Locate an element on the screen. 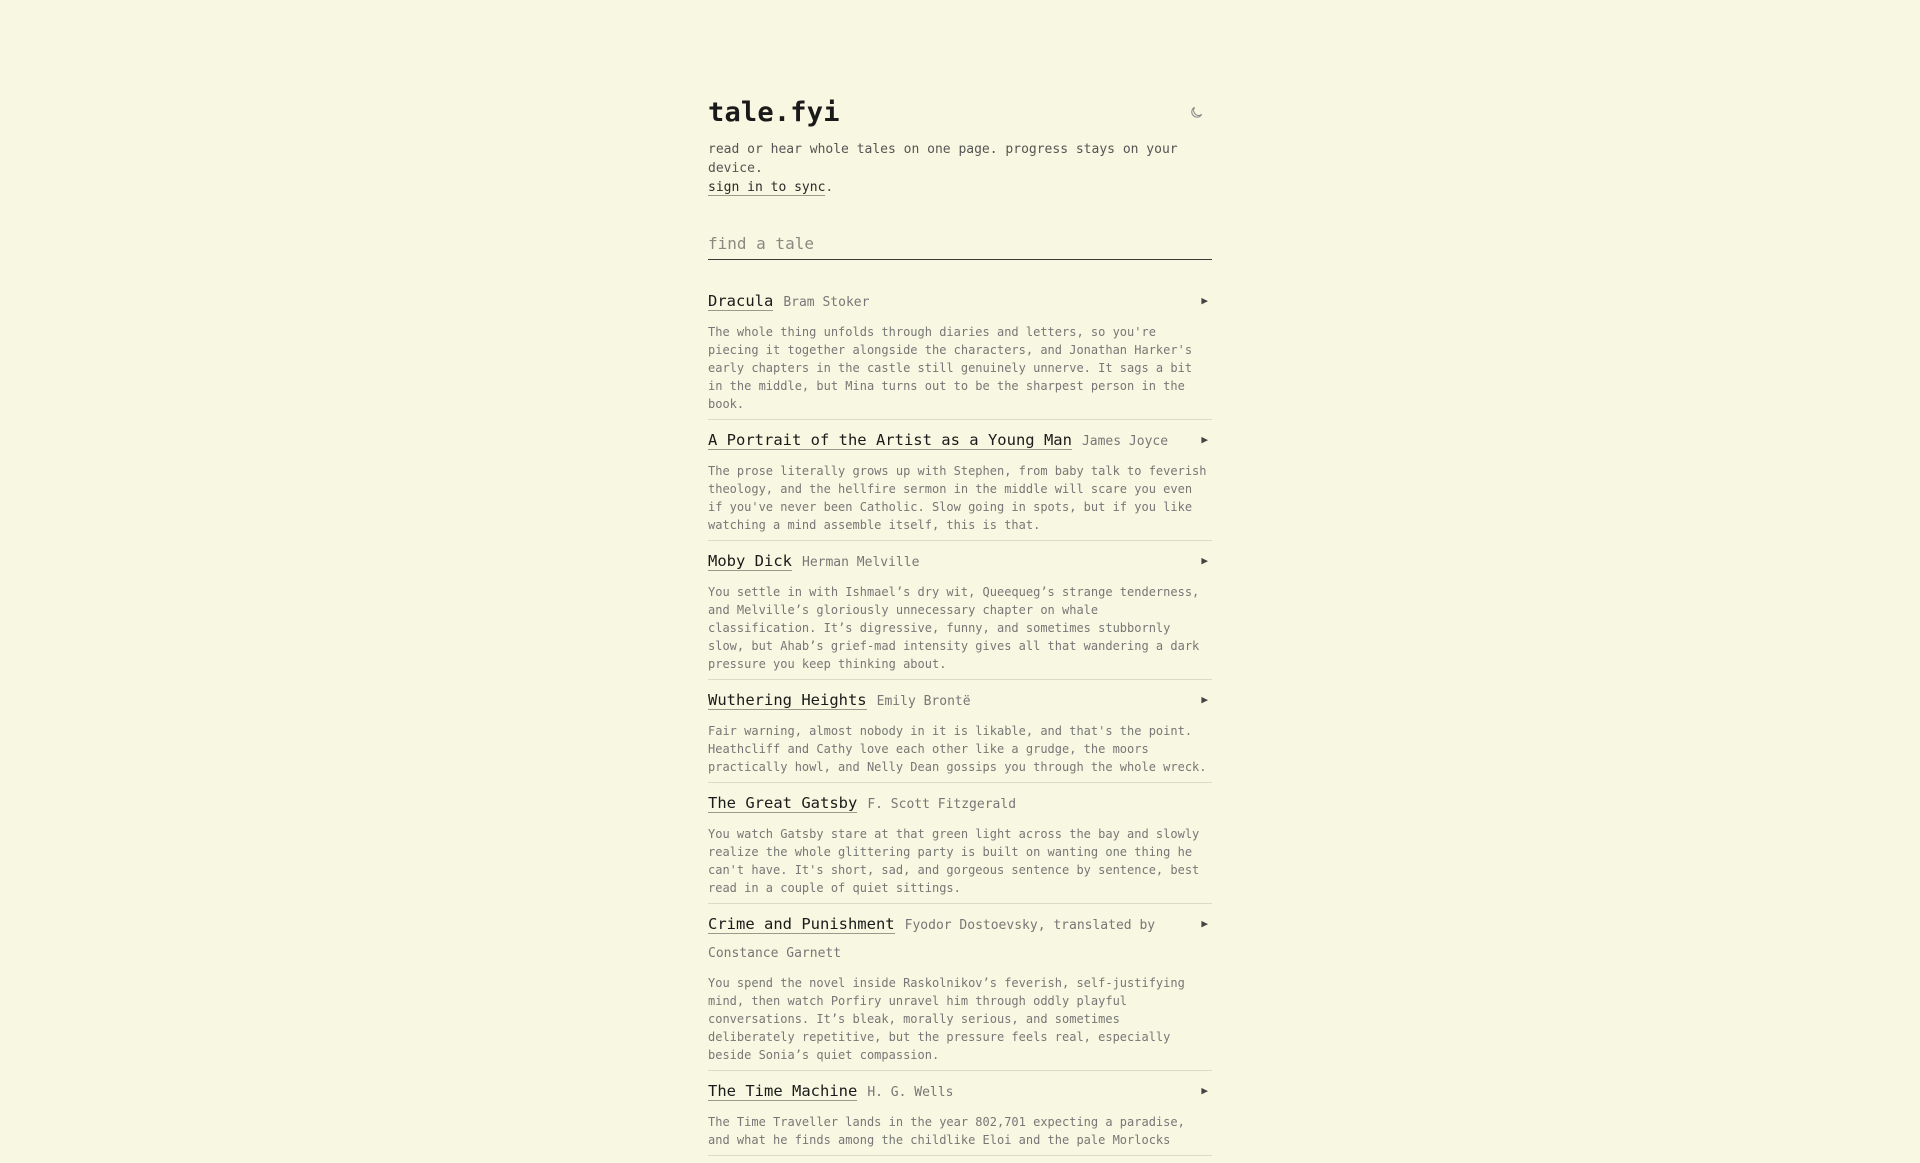 Image resolution: width=1920 pixels, height=1163 pixels. tale-title-link: Moby Dick is located at coordinates (750, 561).